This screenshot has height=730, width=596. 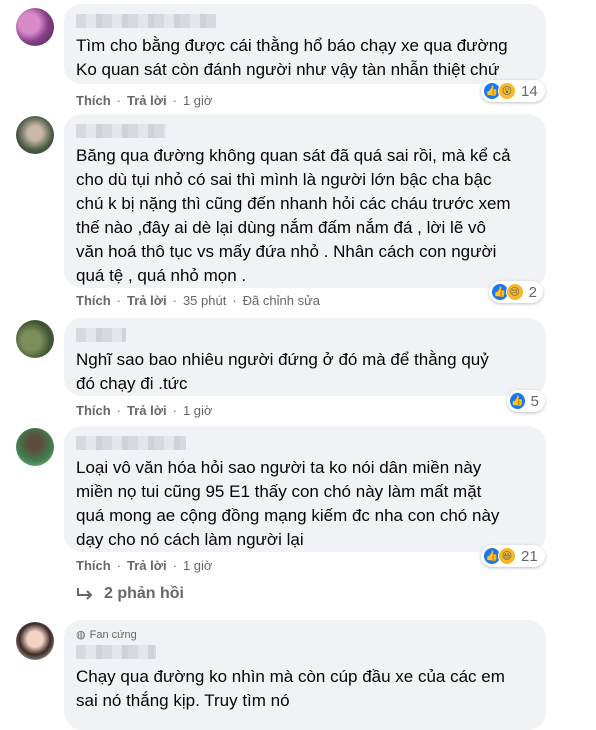 What do you see at coordinates (144, 593) in the screenshot?
I see `replies-count-label: 2 phản hồi` at bounding box center [144, 593].